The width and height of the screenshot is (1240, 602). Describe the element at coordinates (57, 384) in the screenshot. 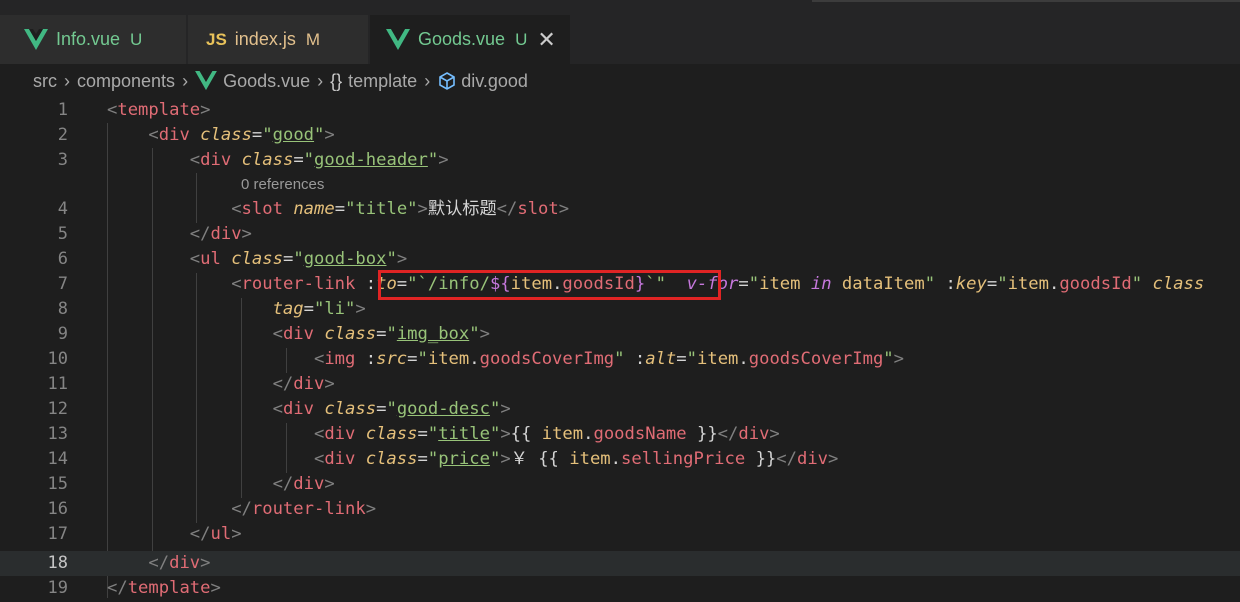

I see `line-number: 11` at that location.